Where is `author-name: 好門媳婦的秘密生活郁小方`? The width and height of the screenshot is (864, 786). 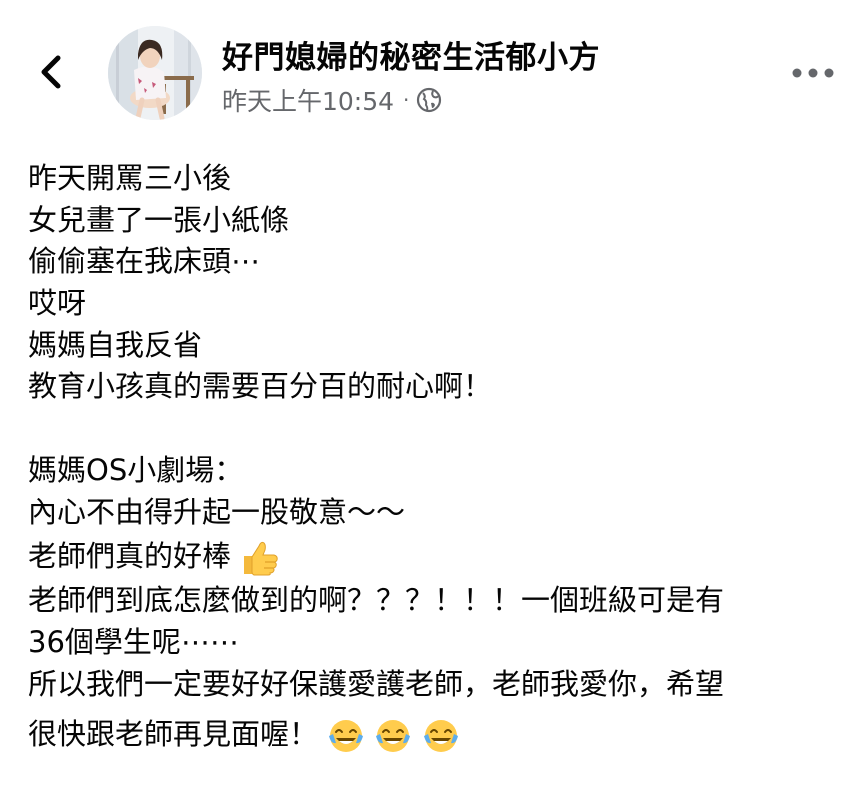
author-name: 好門媳婦的秘密生活郁小方 is located at coordinates (411, 54).